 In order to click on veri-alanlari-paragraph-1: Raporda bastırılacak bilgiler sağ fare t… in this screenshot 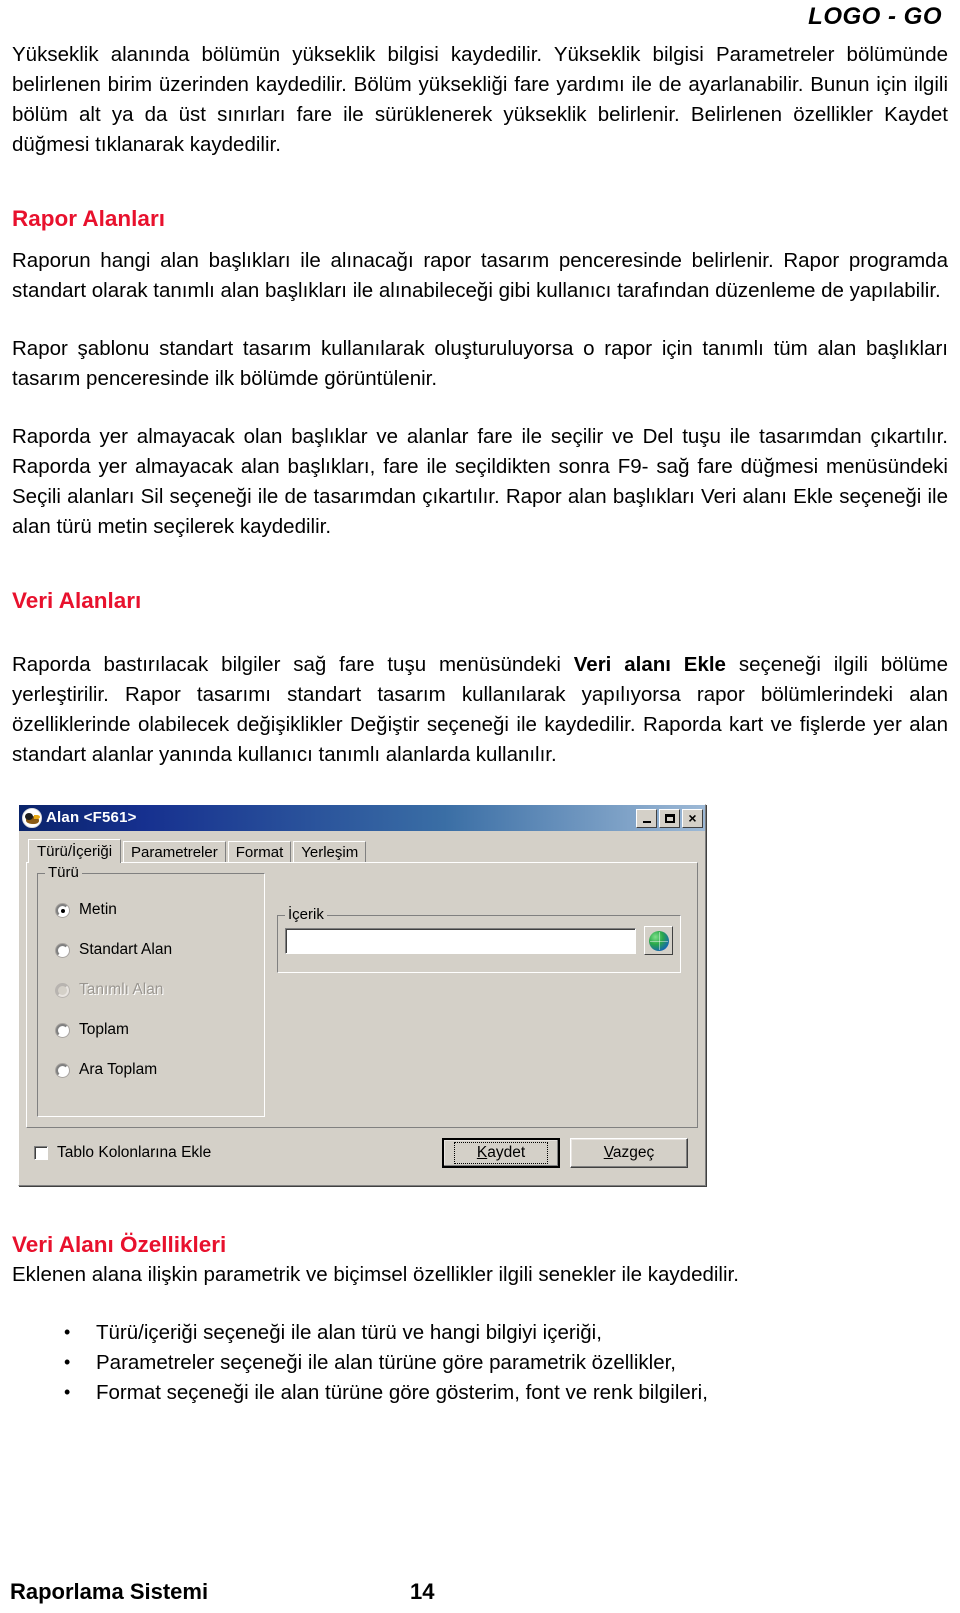, I will do `click(480, 710)`.